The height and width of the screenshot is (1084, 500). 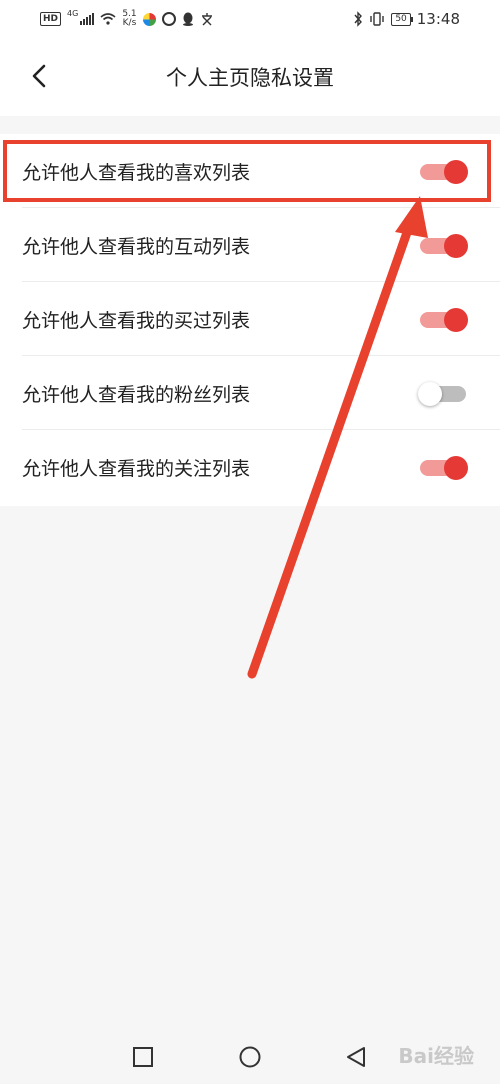 What do you see at coordinates (73, 13) in the screenshot?
I see `network-type: 4G` at bounding box center [73, 13].